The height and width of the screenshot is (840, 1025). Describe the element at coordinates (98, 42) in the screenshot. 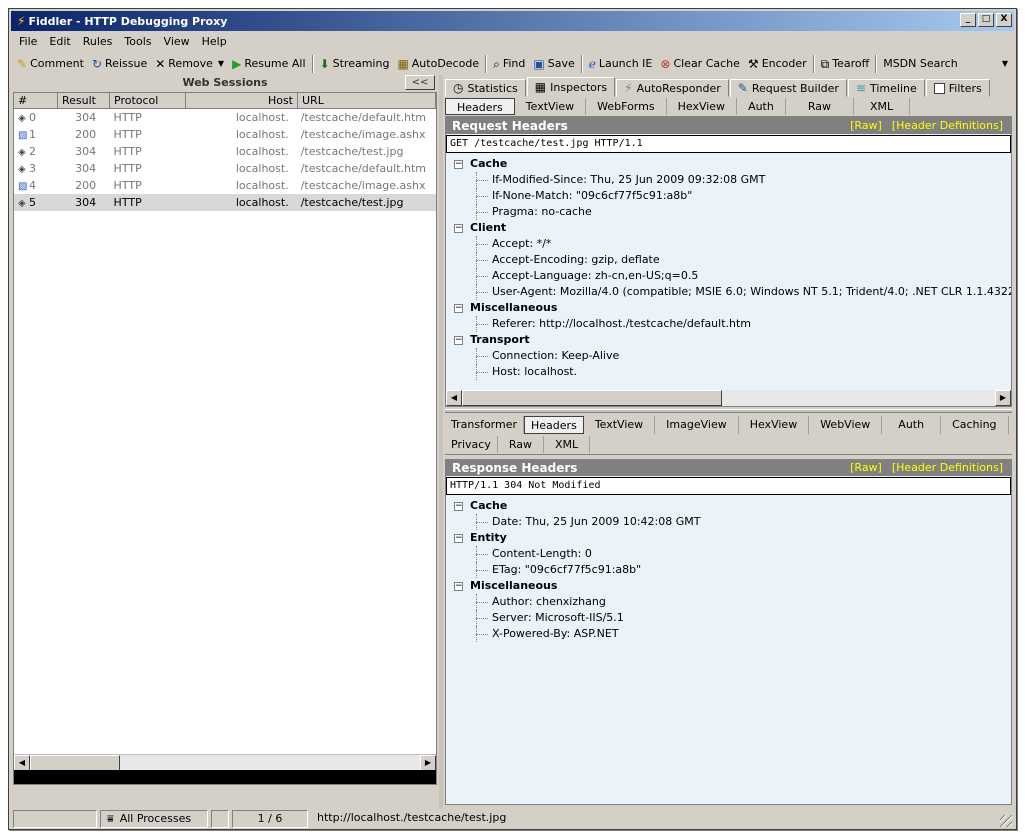

I see `menu-rules: Rules` at that location.